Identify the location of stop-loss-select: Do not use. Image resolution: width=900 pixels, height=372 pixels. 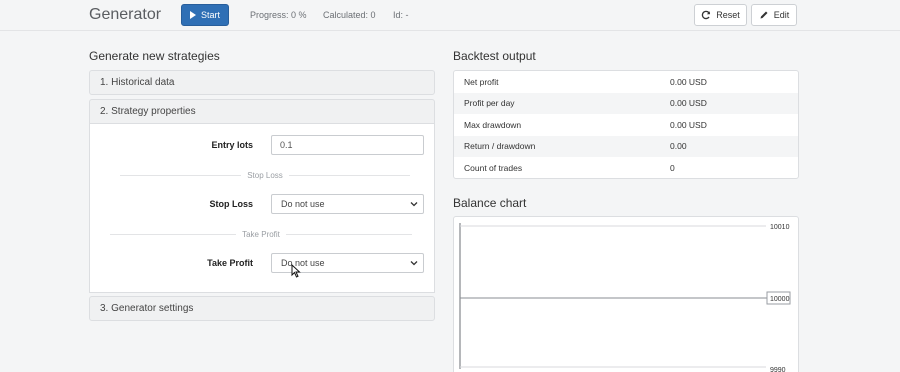
(347, 204).